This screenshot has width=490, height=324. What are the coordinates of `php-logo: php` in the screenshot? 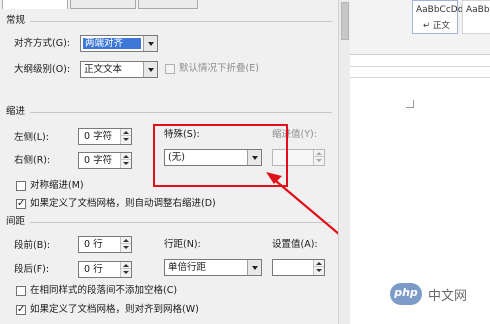 It's located at (406, 294).